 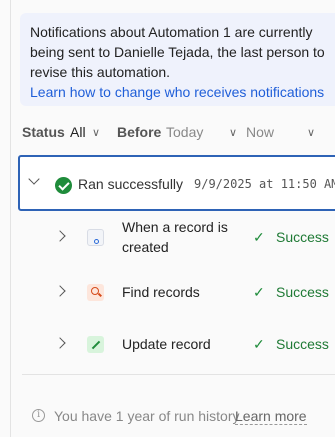 I want to click on section-divider, so click(x=178, y=374).